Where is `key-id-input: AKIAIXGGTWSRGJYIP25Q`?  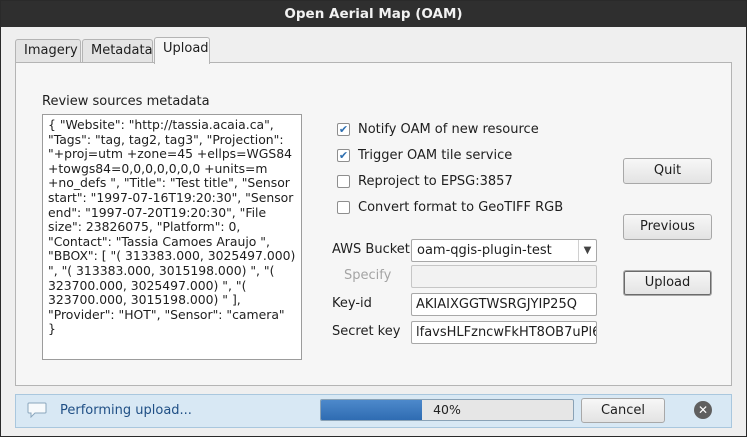
key-id-input: AKIAIXGGTWSRGJYIP25Q is located at coordinates (504, 304).